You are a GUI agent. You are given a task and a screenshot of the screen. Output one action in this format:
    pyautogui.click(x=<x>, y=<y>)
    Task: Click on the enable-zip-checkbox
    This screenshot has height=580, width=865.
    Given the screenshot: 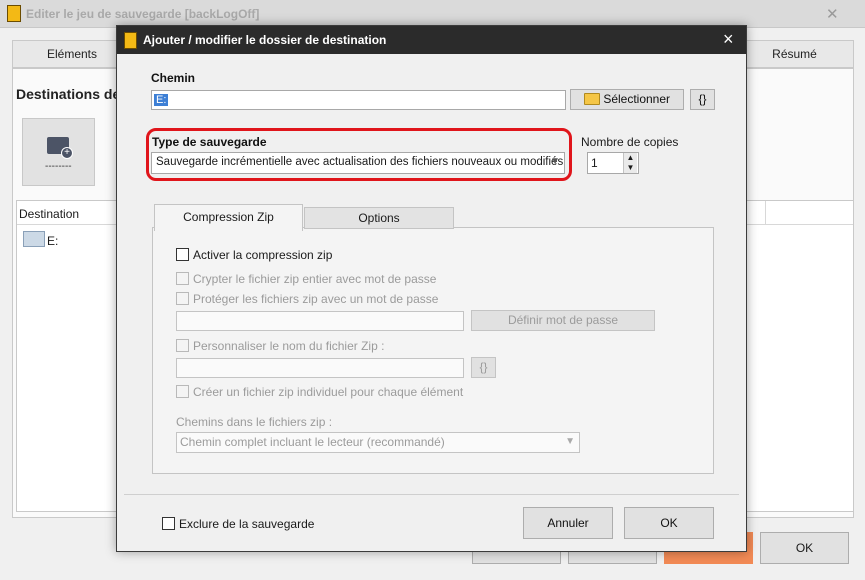 What is the action you would take?
    pyautogui.click(x=182, y=254)
    